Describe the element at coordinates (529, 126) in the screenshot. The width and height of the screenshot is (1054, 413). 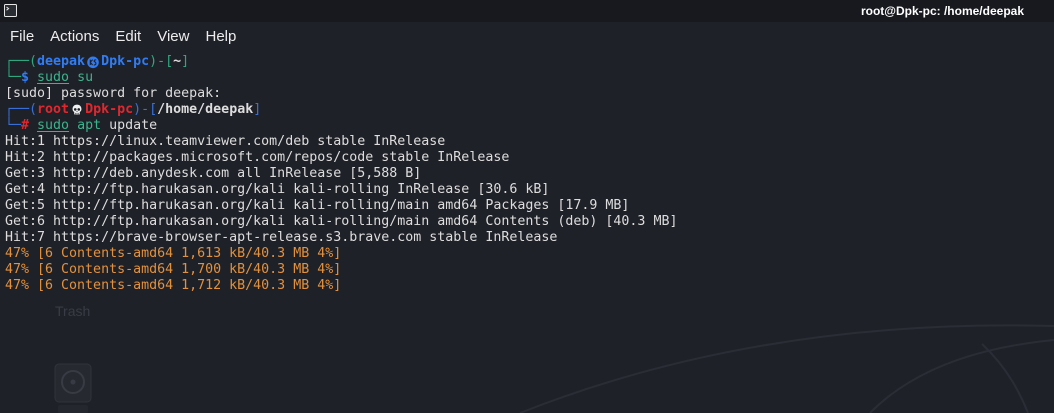
I see `prompt-line-root-command: └─ # sudo apt update` at that location.